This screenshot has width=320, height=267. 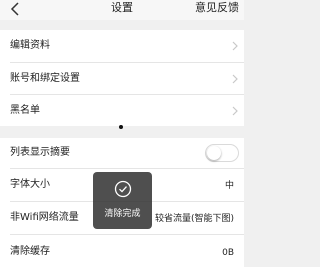 I want to click on row-list-summary: 列表显示摘要, so click(x=122, y=153).